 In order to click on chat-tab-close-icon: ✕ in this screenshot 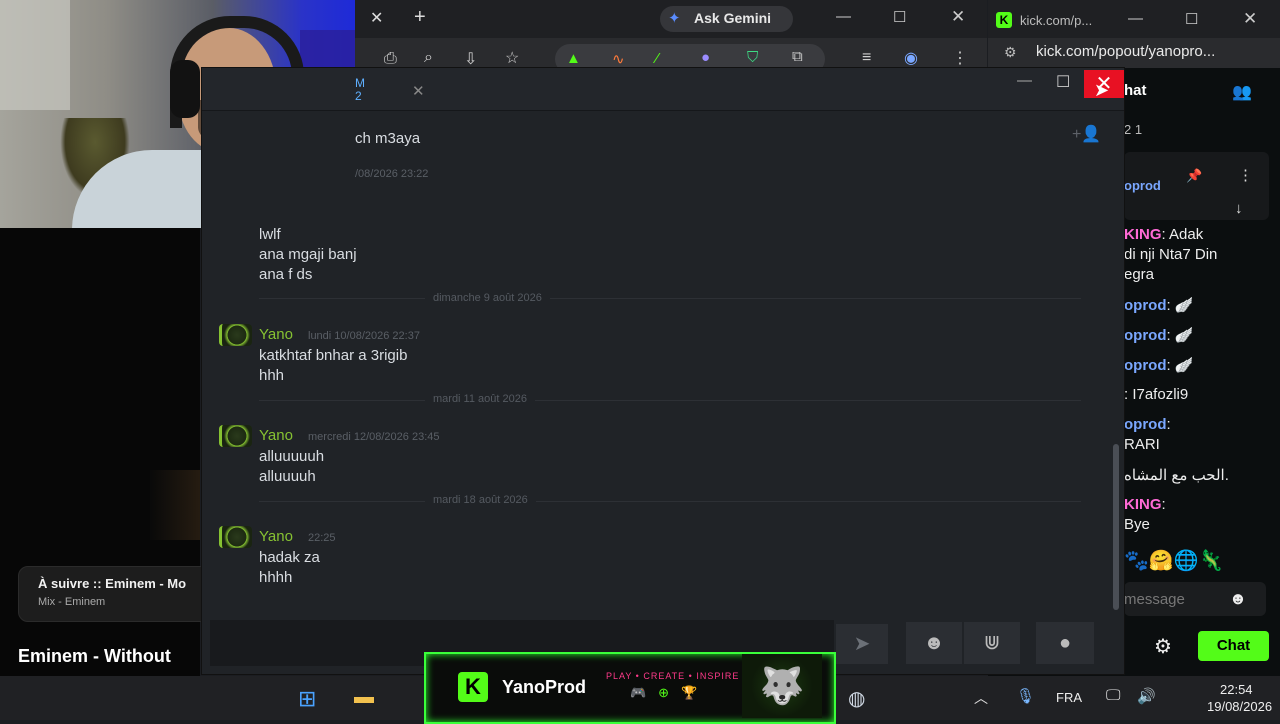, I will do `click(418, 91)`.